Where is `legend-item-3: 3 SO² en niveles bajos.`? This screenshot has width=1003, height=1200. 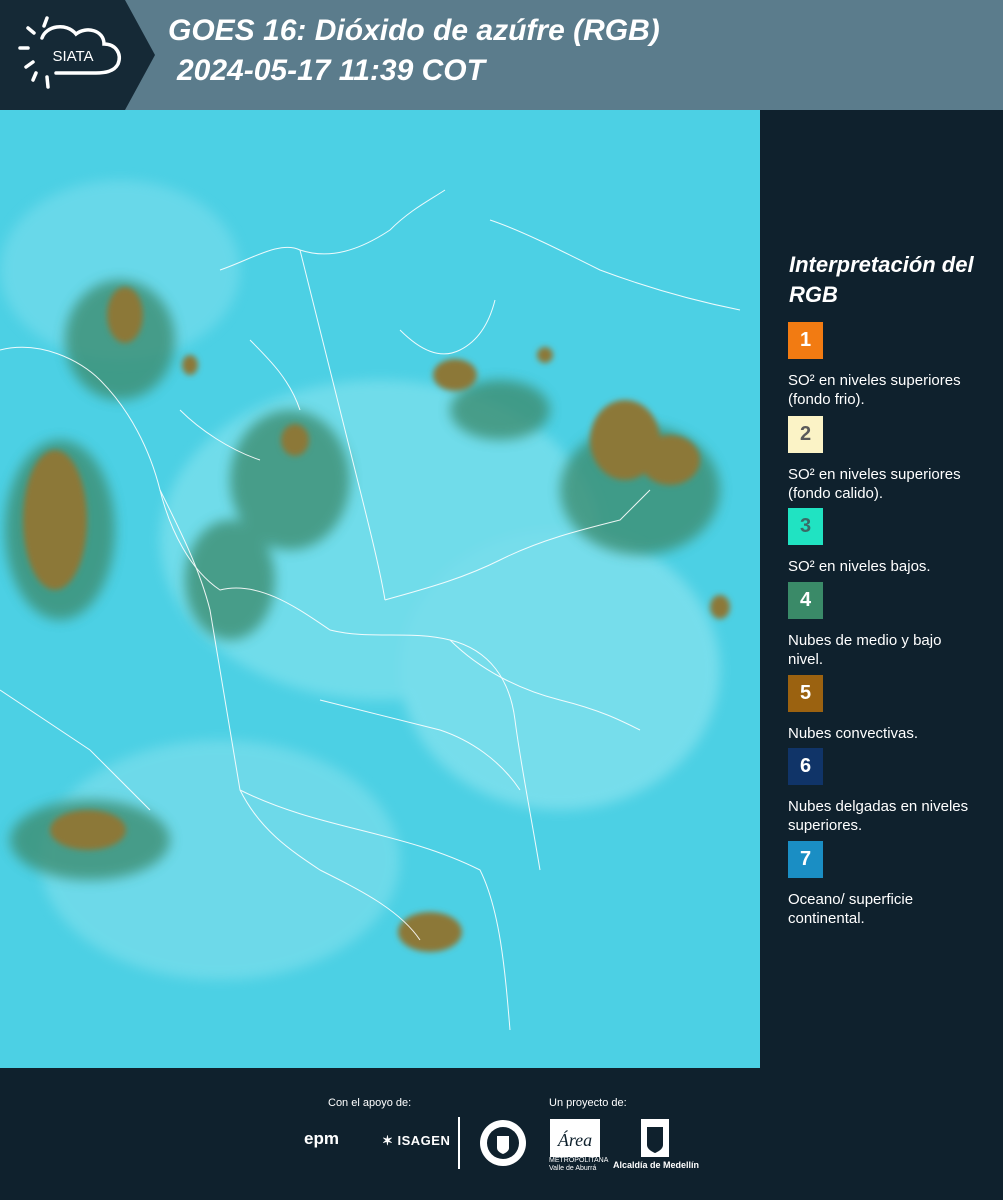 legend-item-3: 3 SO² en niveles bajos. is located at coordinates (894, 542).